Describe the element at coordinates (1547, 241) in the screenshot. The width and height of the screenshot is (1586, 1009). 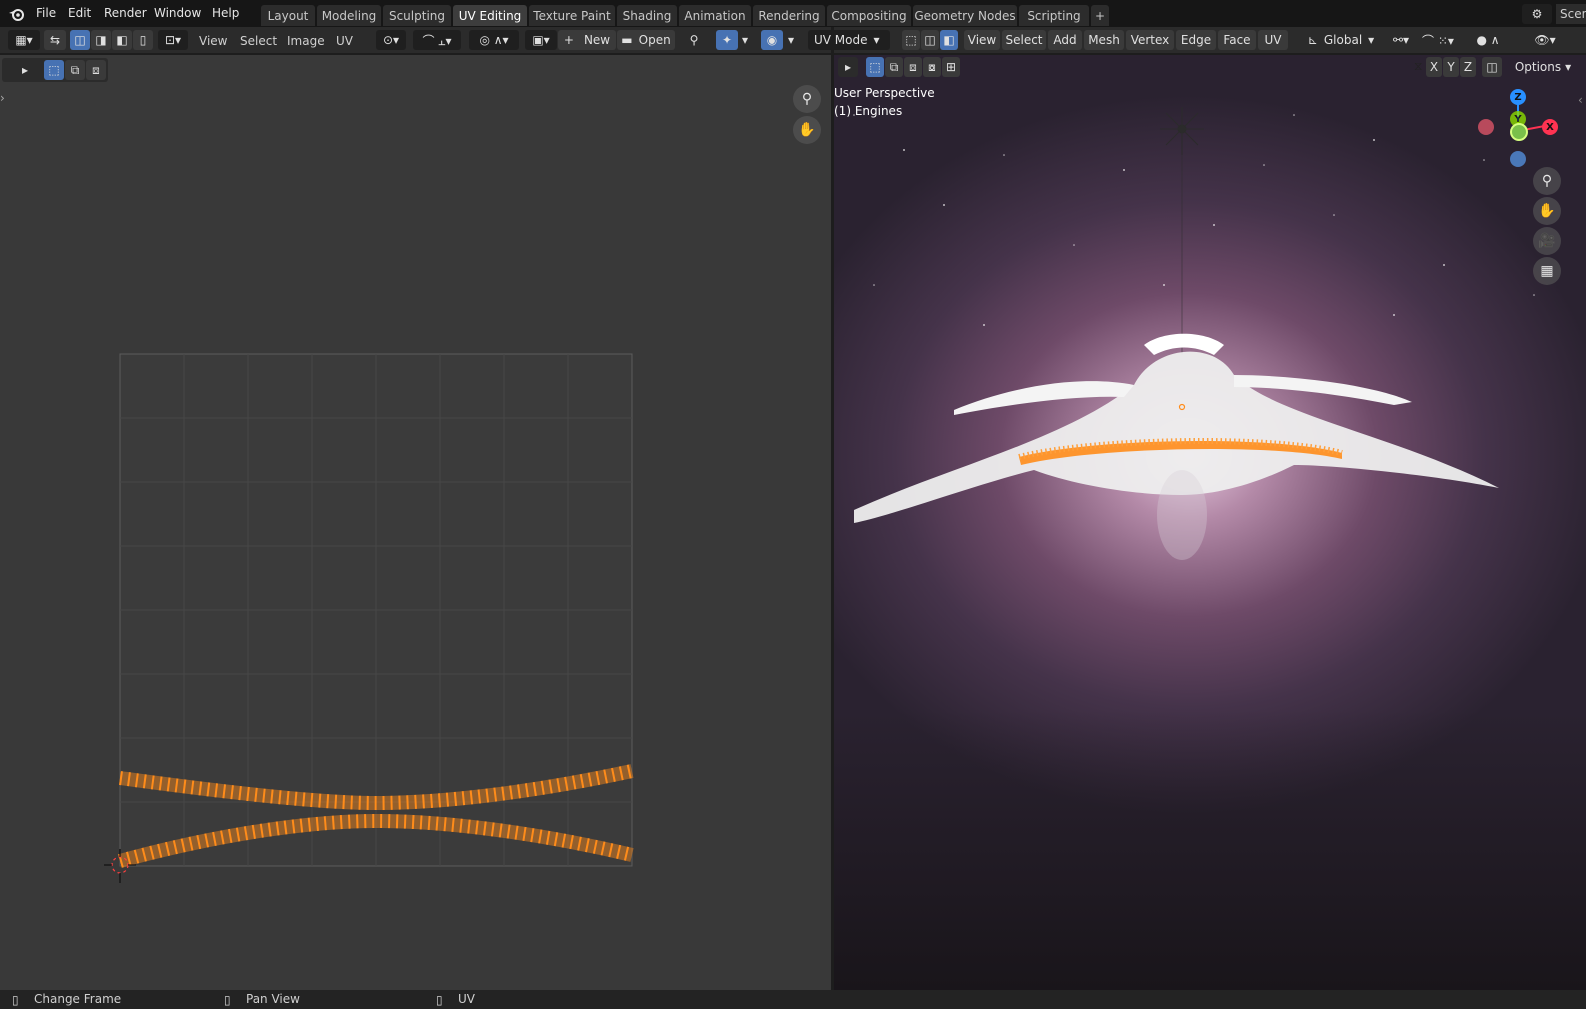
I see `camera-view-icon: 🎥` at that location.